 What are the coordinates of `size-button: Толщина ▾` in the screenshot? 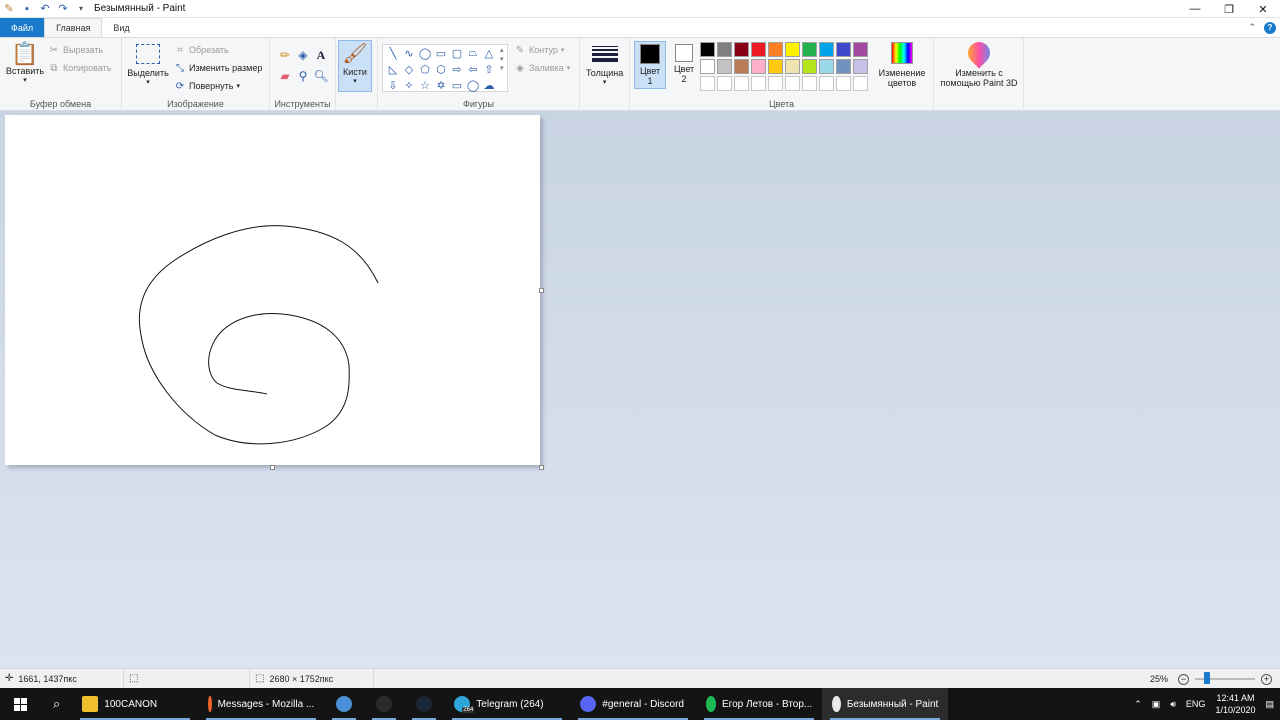 It's located at (604, 65).